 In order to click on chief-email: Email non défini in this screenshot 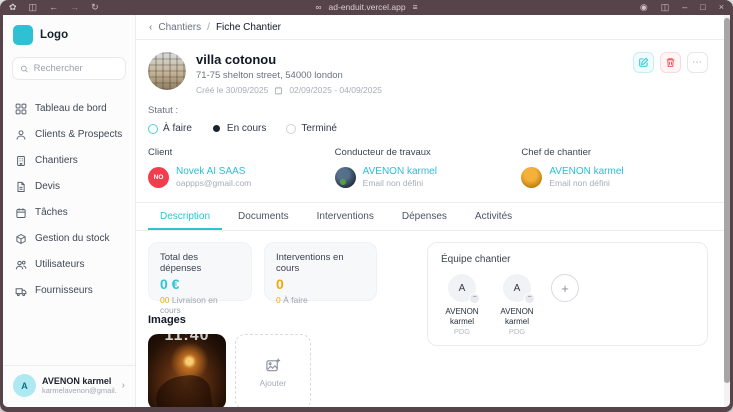, I will do `click(579, 183)`.